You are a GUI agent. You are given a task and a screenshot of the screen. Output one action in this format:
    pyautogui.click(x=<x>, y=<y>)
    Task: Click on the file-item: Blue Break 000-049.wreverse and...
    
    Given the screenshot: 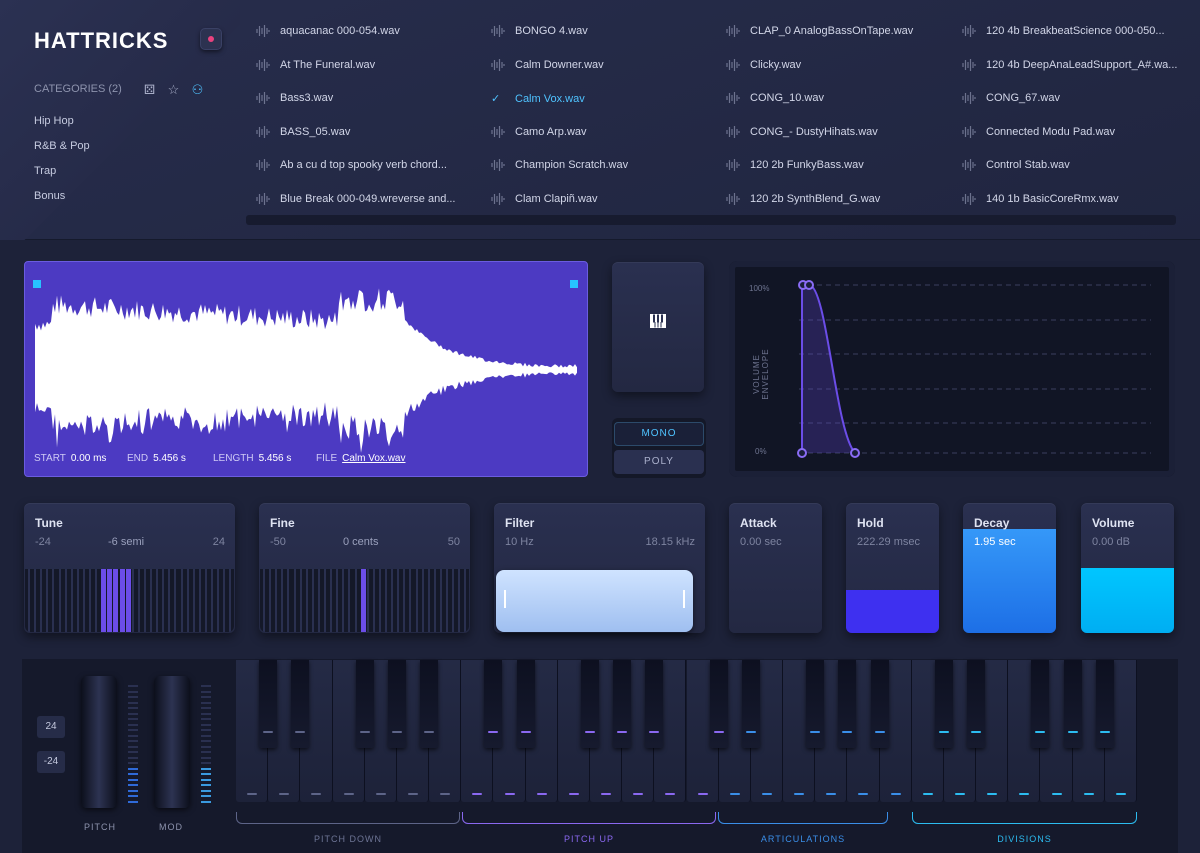 What is the action you would take?
    pyautogui.click(x=356, y=199)
    